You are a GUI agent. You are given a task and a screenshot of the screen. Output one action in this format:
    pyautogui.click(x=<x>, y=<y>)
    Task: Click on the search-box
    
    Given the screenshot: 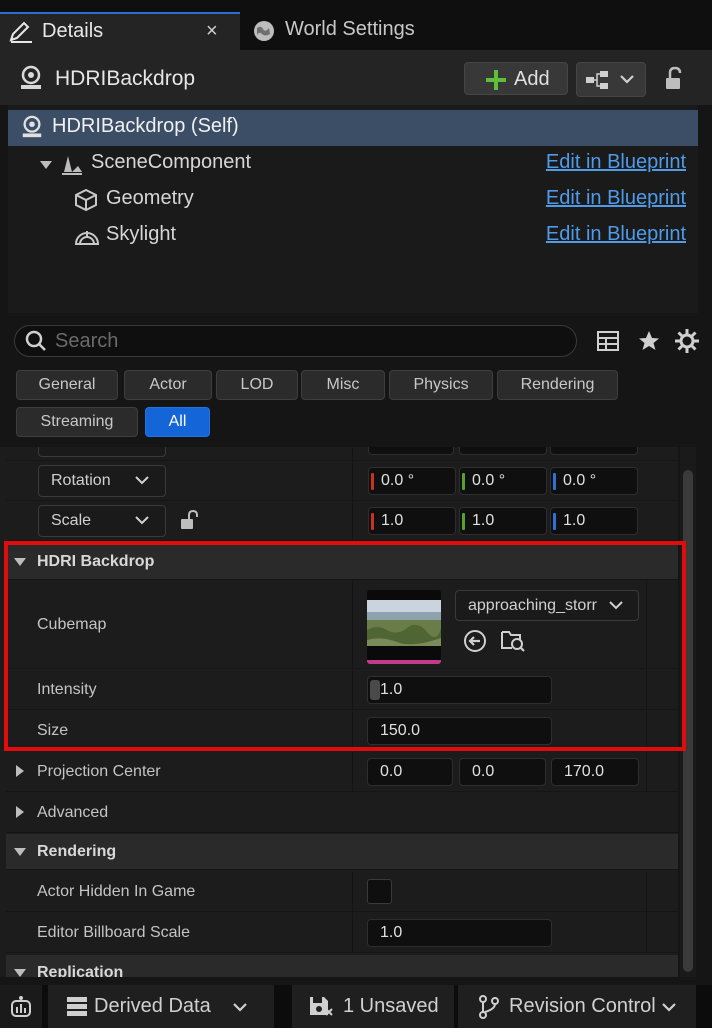 What is the action you would take?
    pyautogui.click(x=295, y=341)
    